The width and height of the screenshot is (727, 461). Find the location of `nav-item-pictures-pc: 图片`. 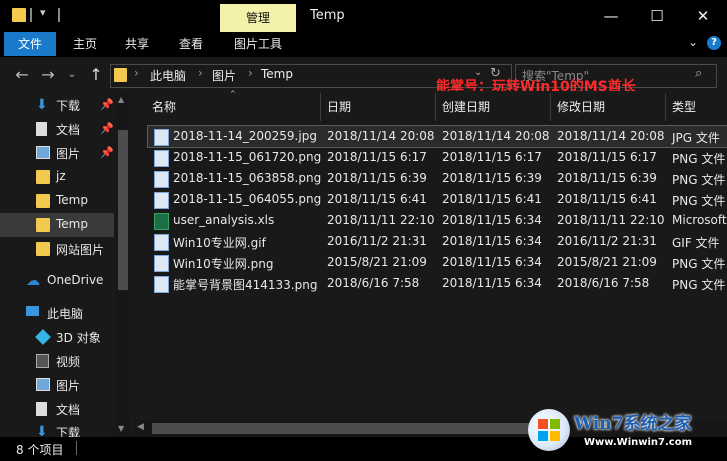

nav-item-pictures-pc: 图片 is located at coordinates (57, 385).